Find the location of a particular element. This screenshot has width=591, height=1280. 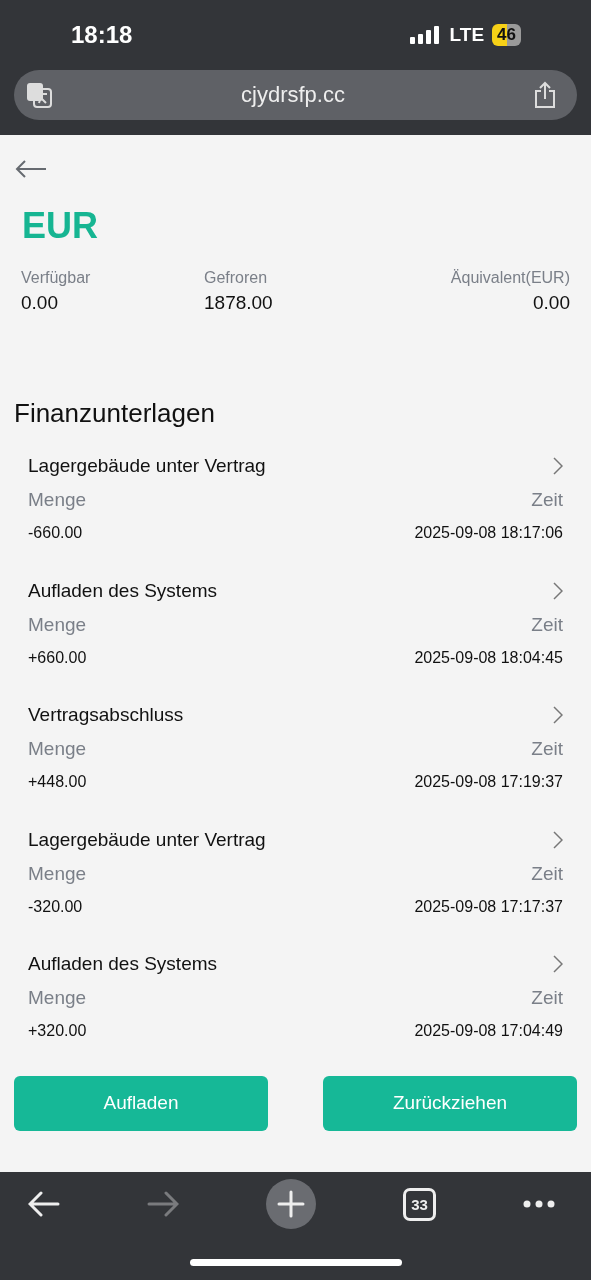

amount-value: -320.00 is located at coordinates (55, 906).